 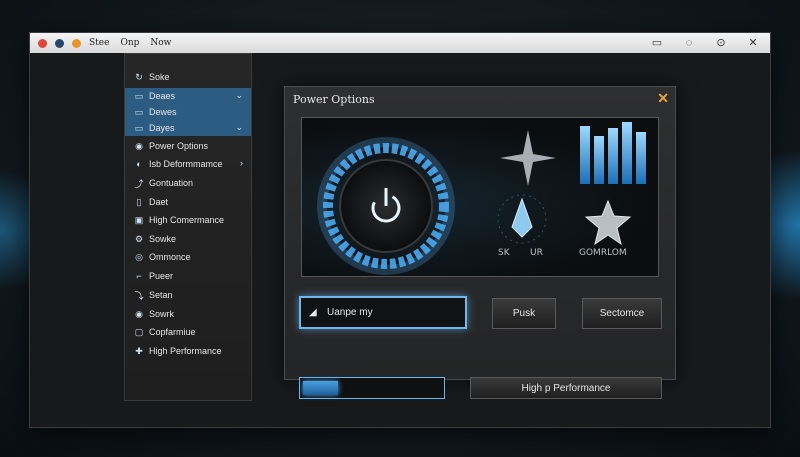 I want to click on window-icon: ▢, so click(x=139, y=331).